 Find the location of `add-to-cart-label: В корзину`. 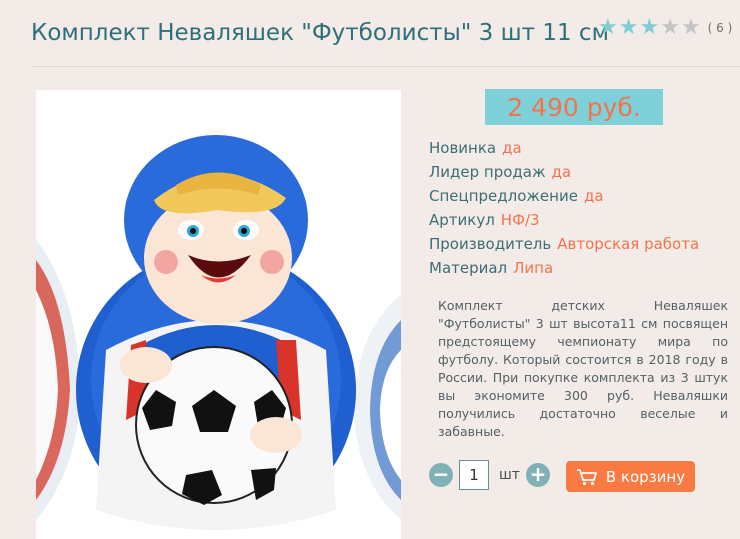

add-to-cart-label: В корзину is located at coordinates (645, 476).